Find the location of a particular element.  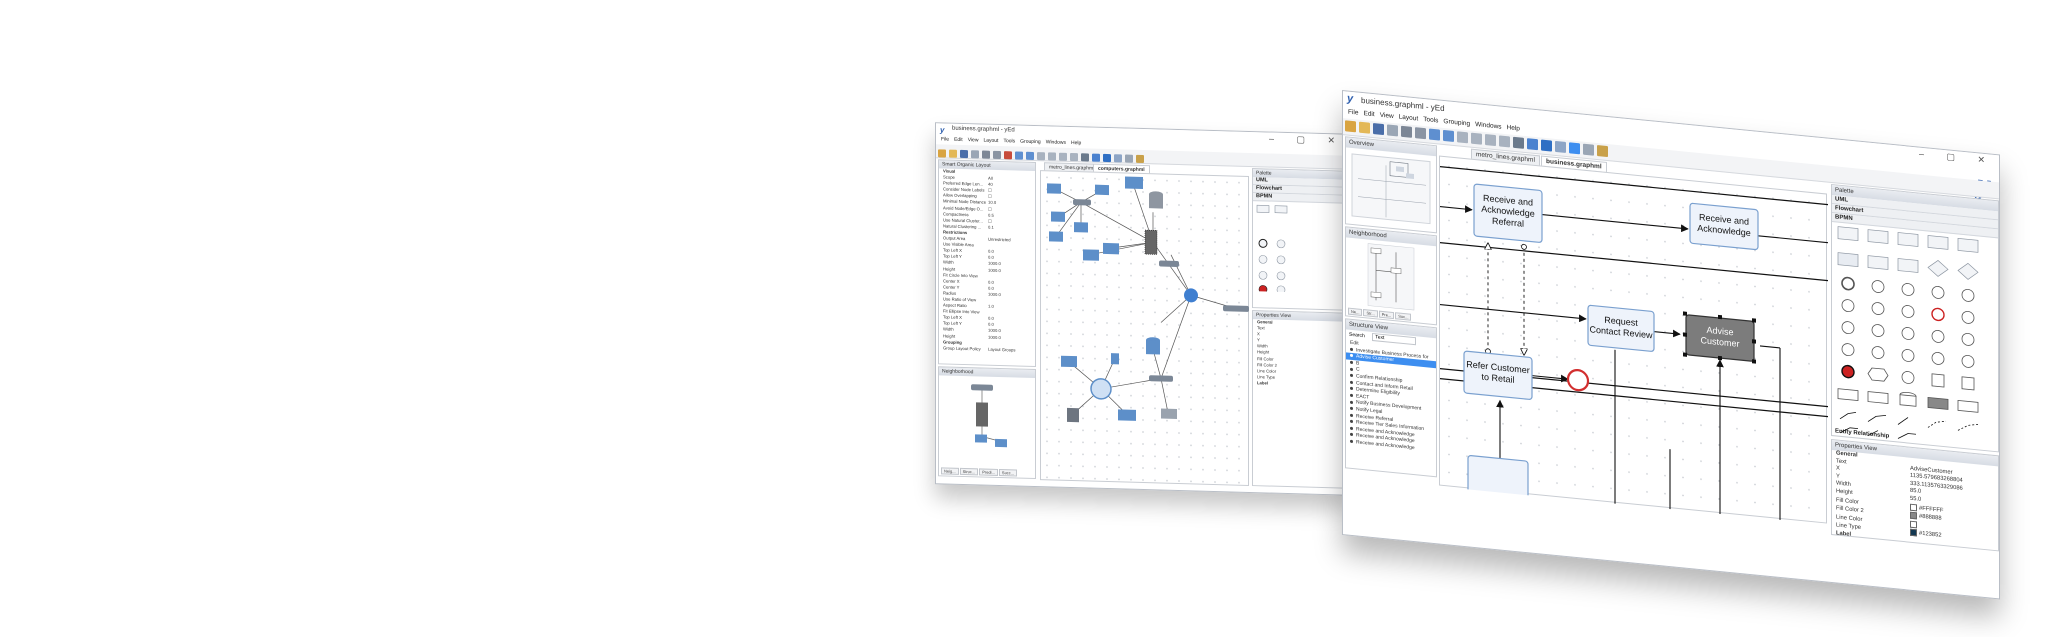

menu-windows: Windows is located at coordinates (1056, 142).